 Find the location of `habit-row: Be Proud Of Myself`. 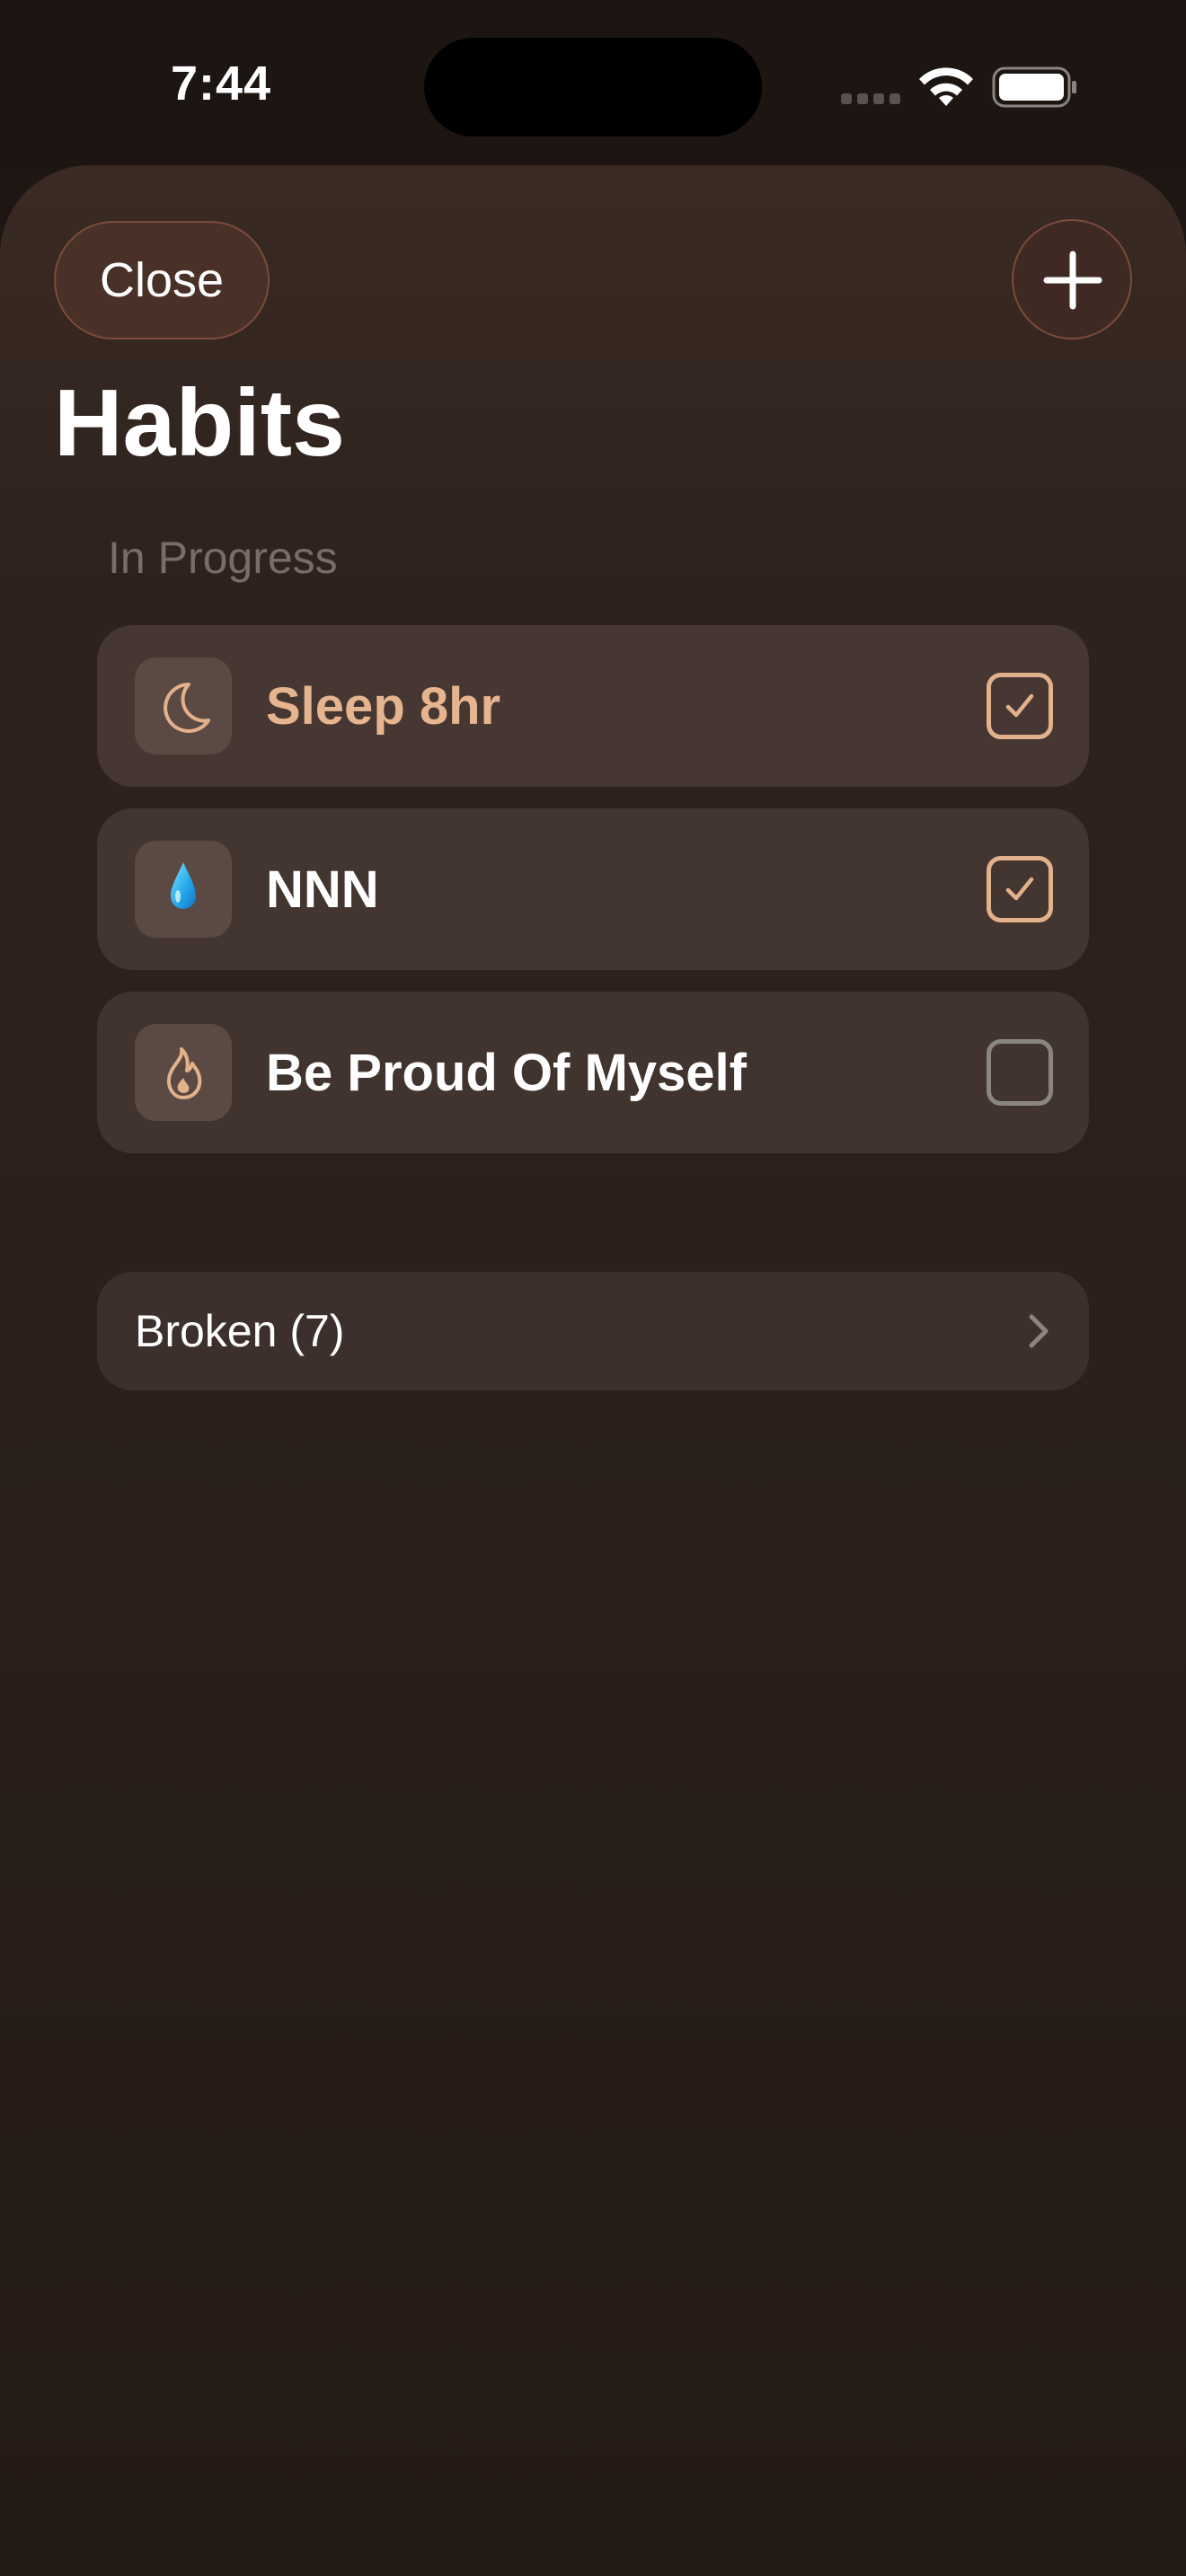

habit-row: Be Proud Of Myself is located at coordinates (593, 1072).